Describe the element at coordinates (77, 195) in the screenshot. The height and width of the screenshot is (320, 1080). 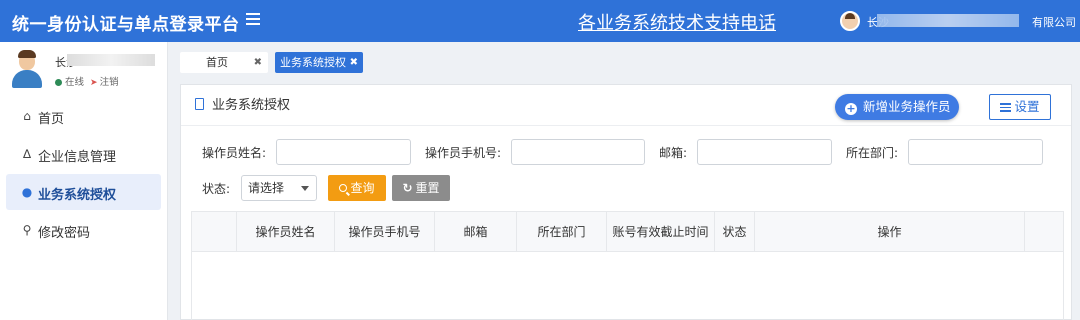
I see `sidebar-item-label: 业务系统授权` at that location.